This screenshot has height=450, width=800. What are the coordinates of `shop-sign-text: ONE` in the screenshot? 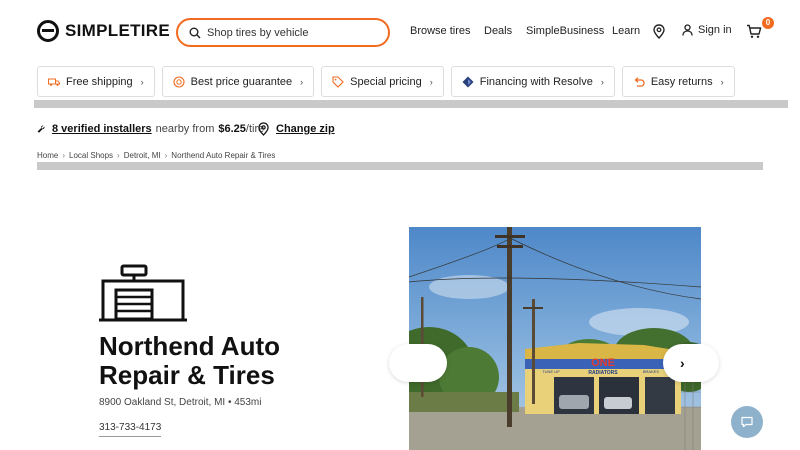 It's located at (603, 363).